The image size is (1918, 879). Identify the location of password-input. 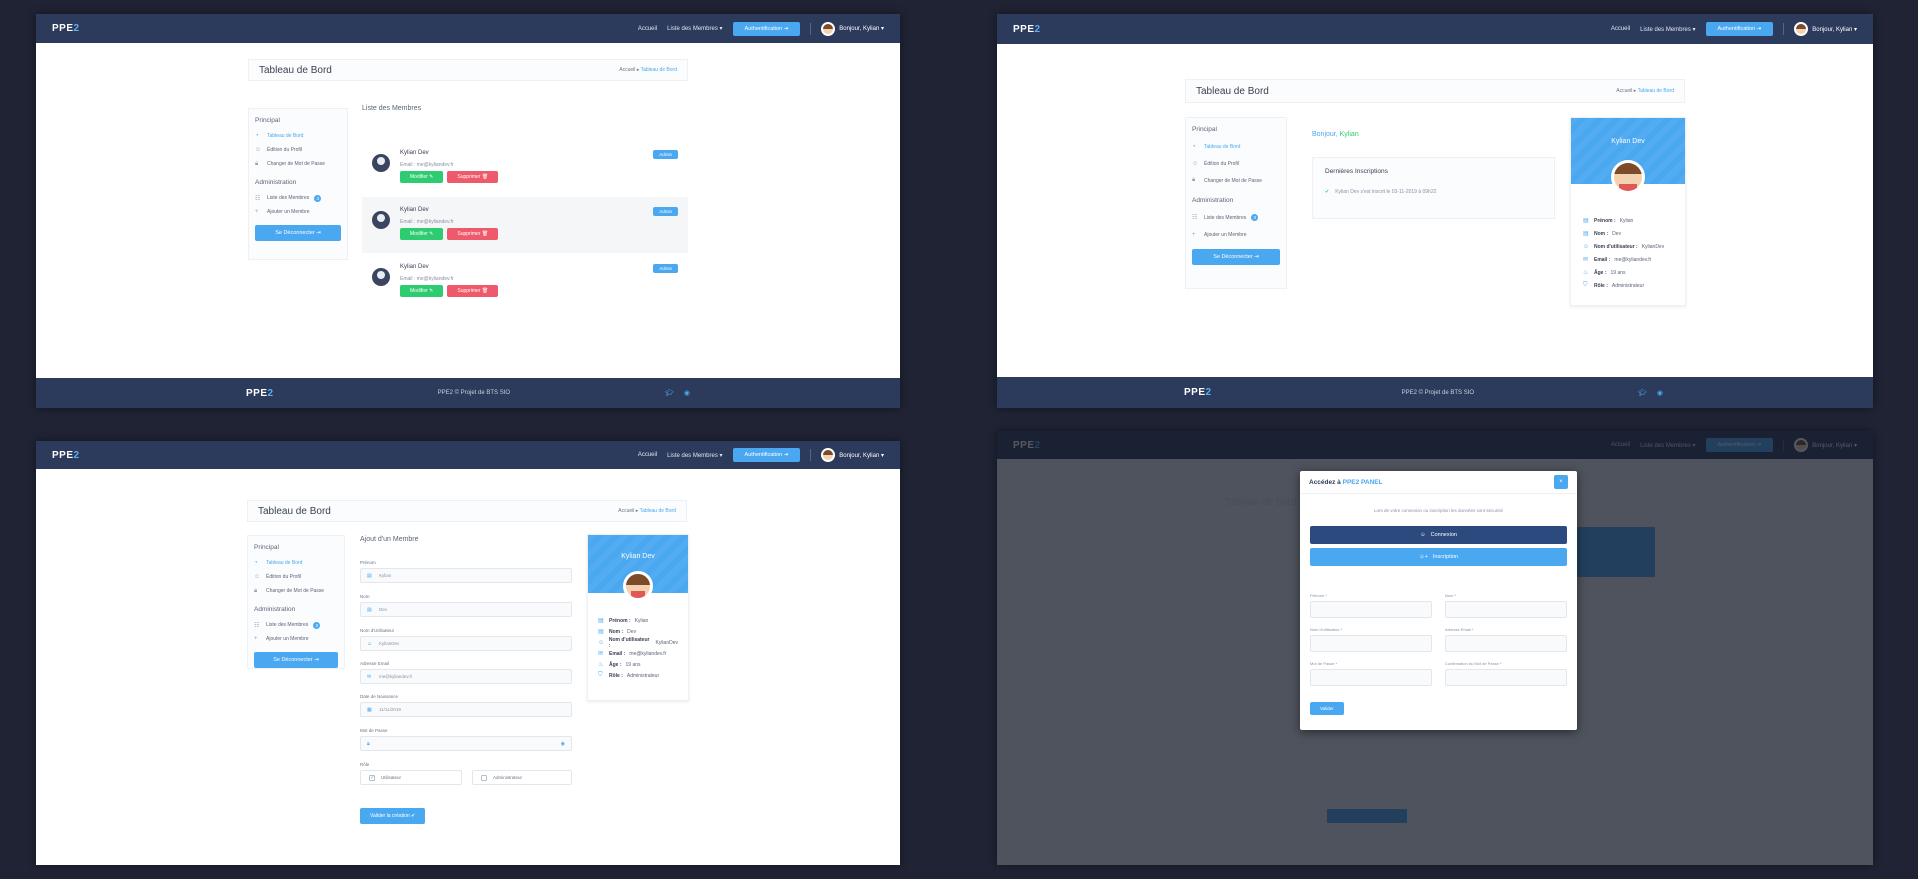
(1371, 677).